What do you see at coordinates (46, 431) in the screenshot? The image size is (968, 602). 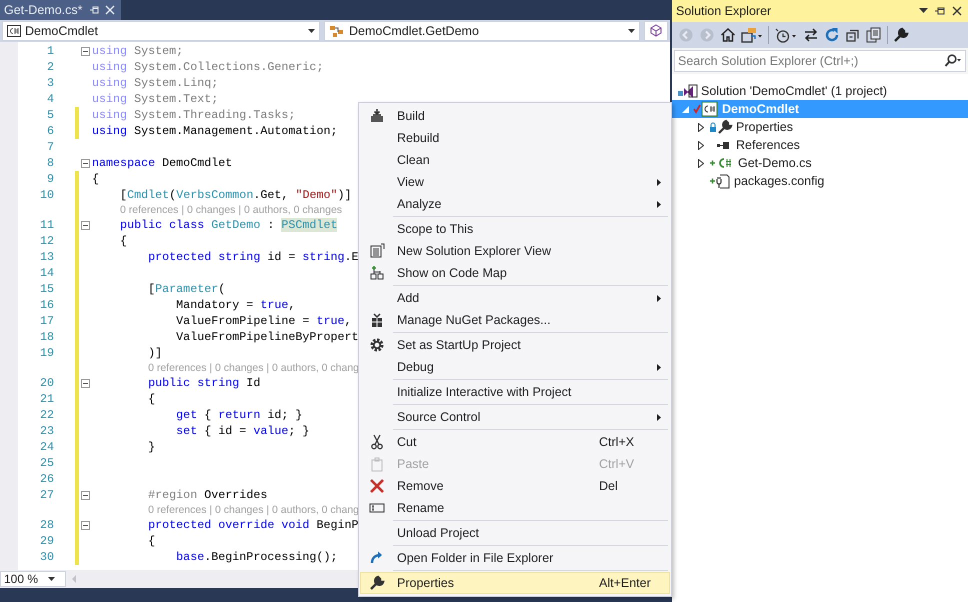 I see `line-number: 23` at bounding box center [46, 431].